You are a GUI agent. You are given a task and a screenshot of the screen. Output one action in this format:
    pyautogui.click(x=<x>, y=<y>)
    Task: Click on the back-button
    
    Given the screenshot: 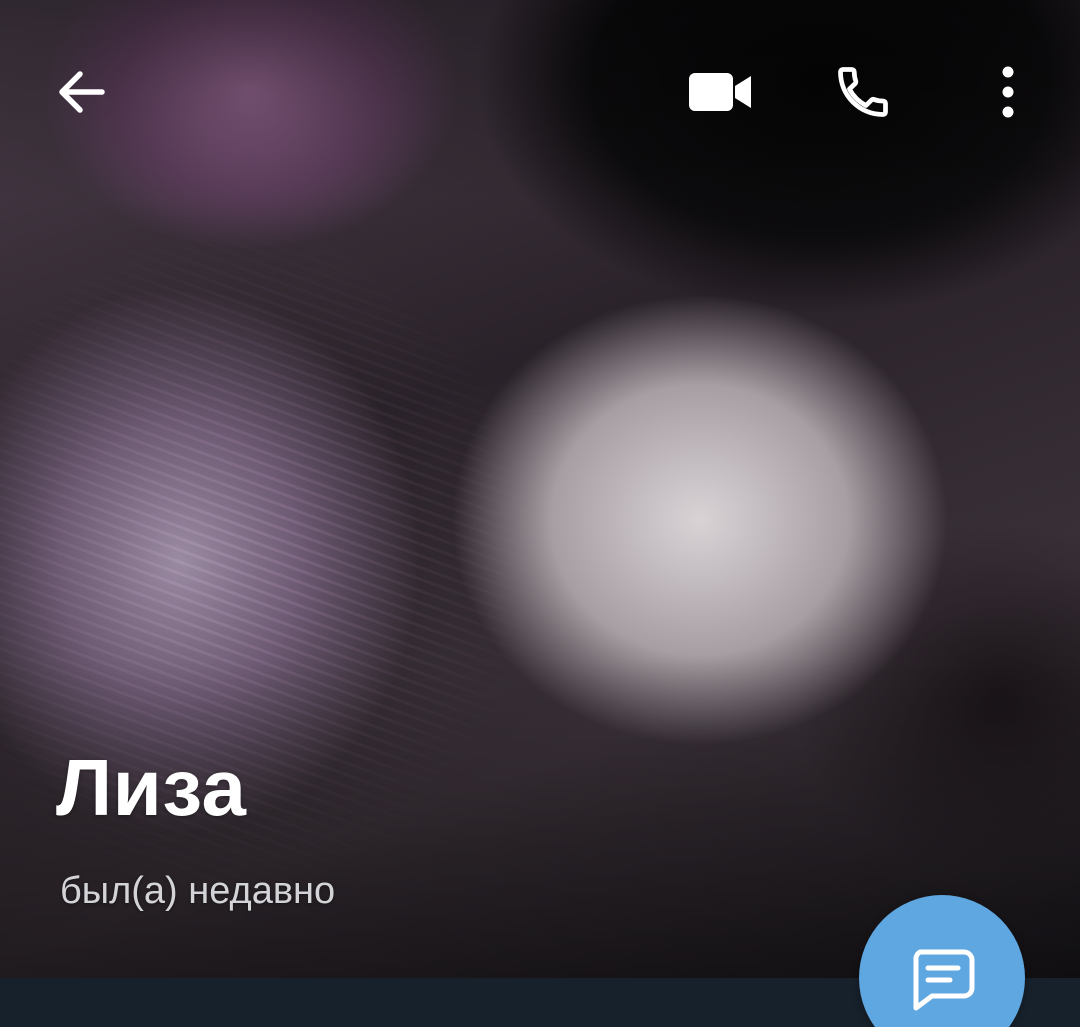 What is the action you would take?
    pyautogui.click(x=82, y=92)
    